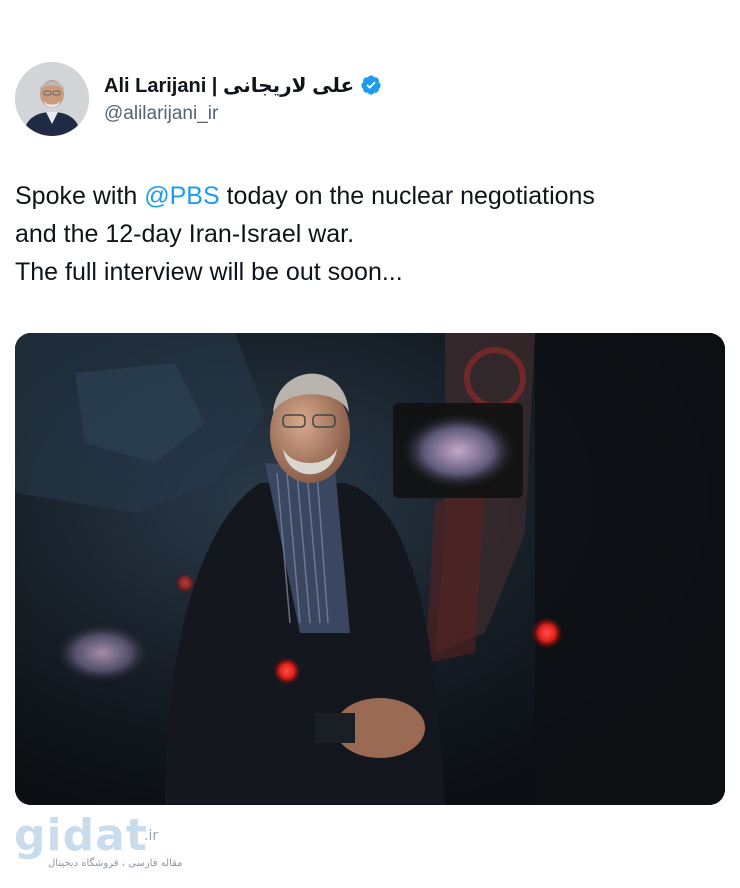  What do you see at coordinates (115, 863) in the screenshot?
I see `watermark-tagline: مقاله فارسی ، فروشگاه دیجیتال` at bounding box center [115, 863].